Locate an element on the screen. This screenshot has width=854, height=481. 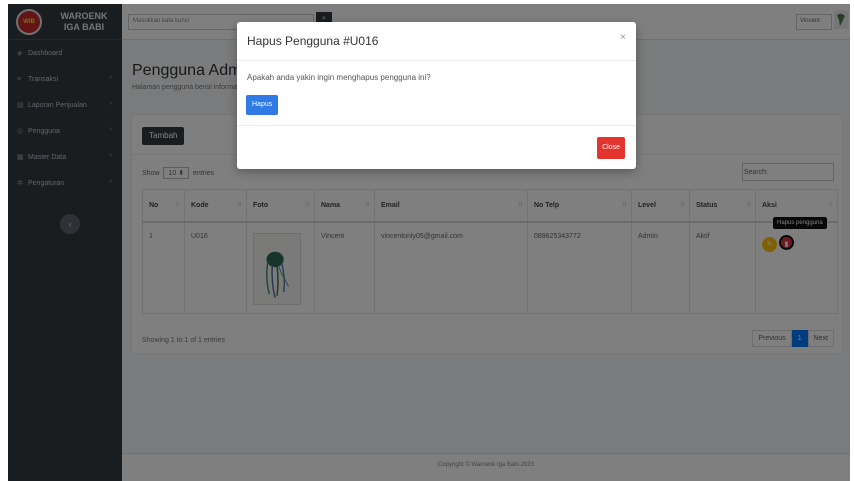
modal-title: Hapus Pengguna #U016 is located at coordinates (313, 41).